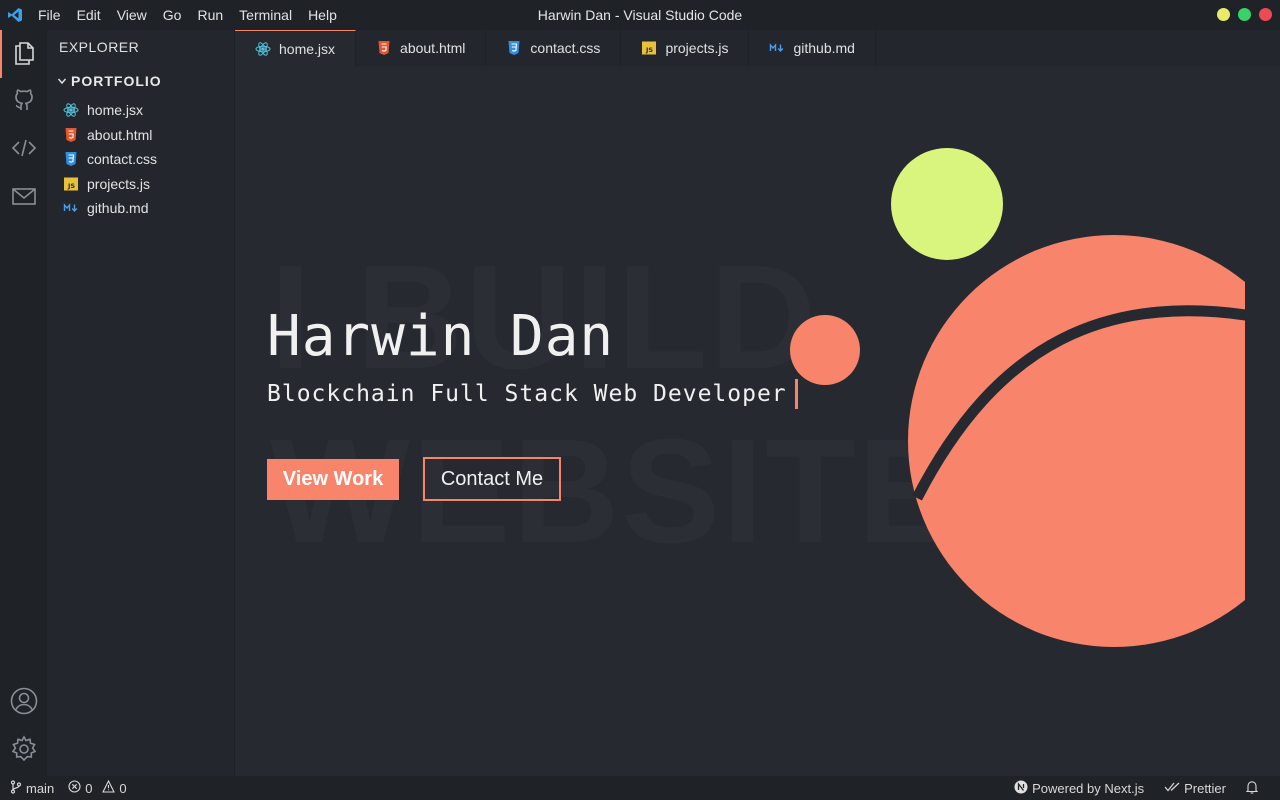 The image size is (1280, 800). What do you see at coordinates (333, 479) in the screenshot?
I see `view-work-button: View Work` at bounding box center [333, 479].